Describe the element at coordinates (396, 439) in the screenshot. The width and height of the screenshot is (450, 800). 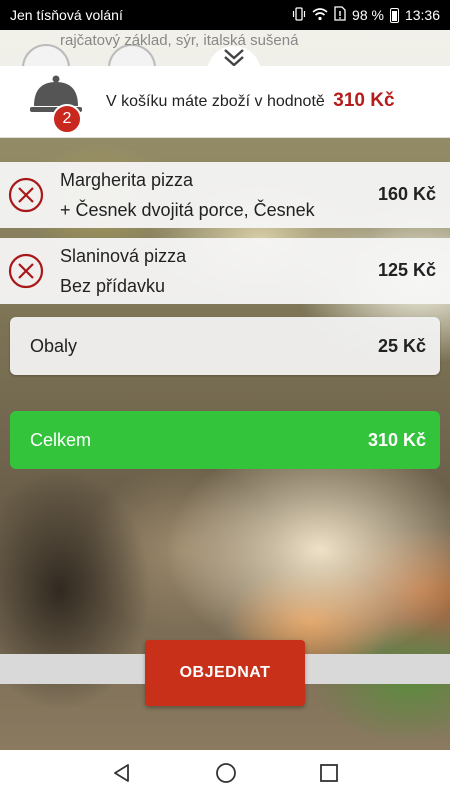
I see `total-value: 310 Kč` at that location.